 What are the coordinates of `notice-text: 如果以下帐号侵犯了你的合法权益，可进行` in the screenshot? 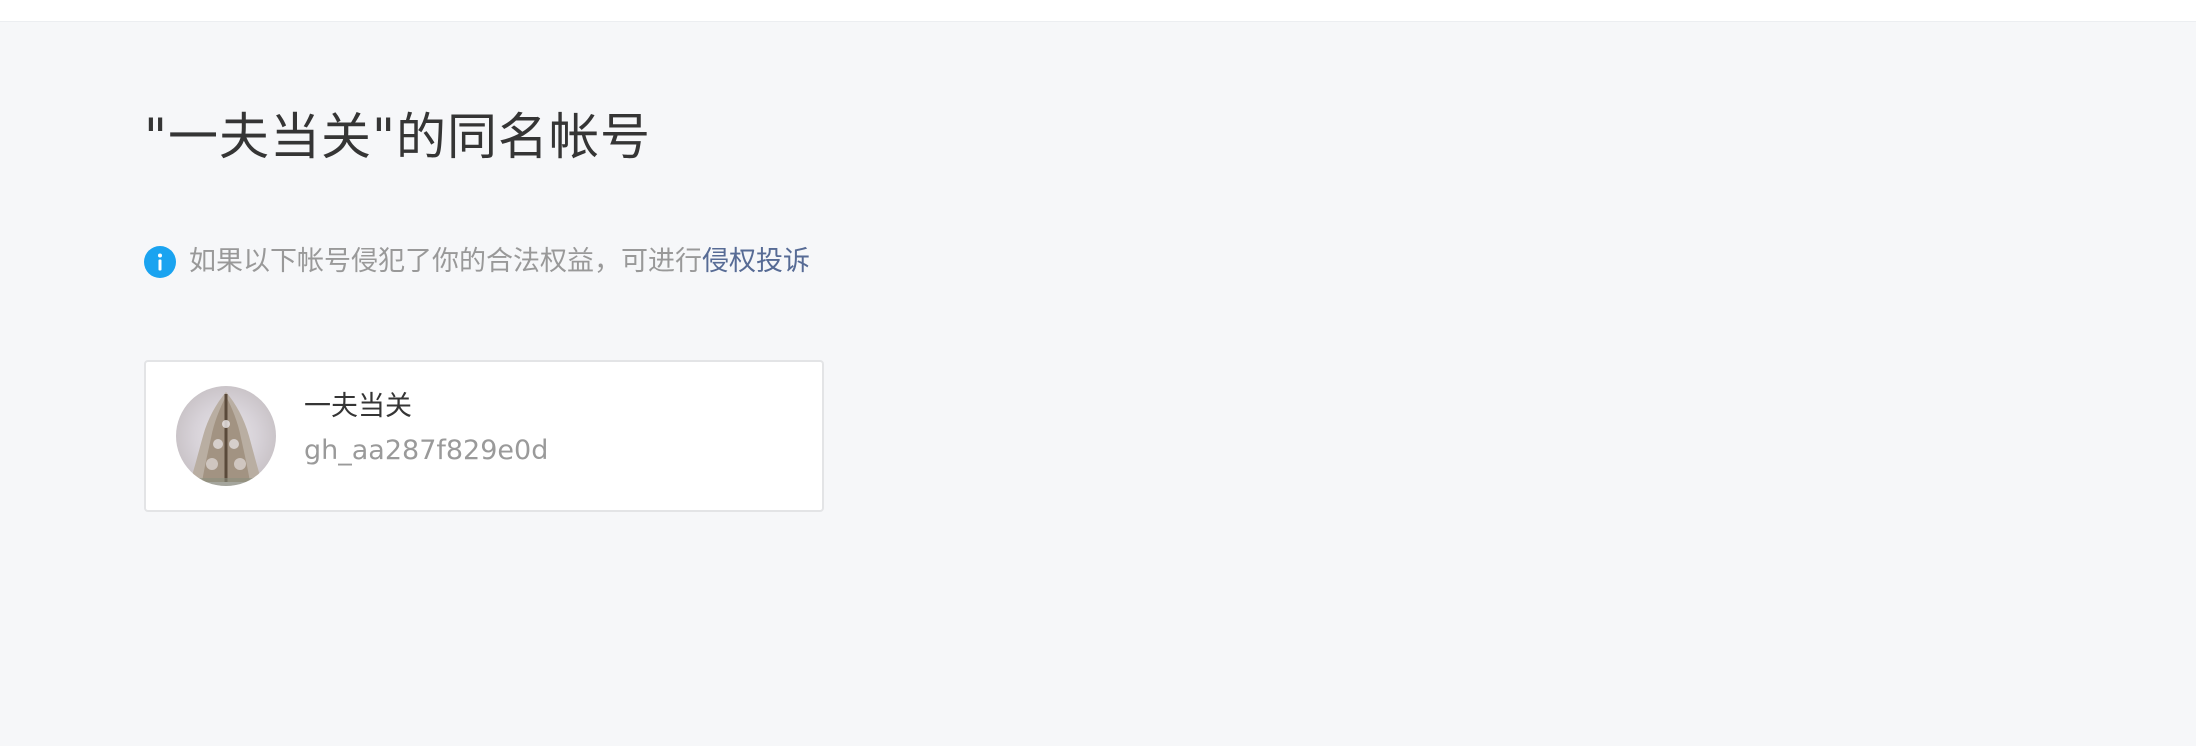 It's located at (445, 261).